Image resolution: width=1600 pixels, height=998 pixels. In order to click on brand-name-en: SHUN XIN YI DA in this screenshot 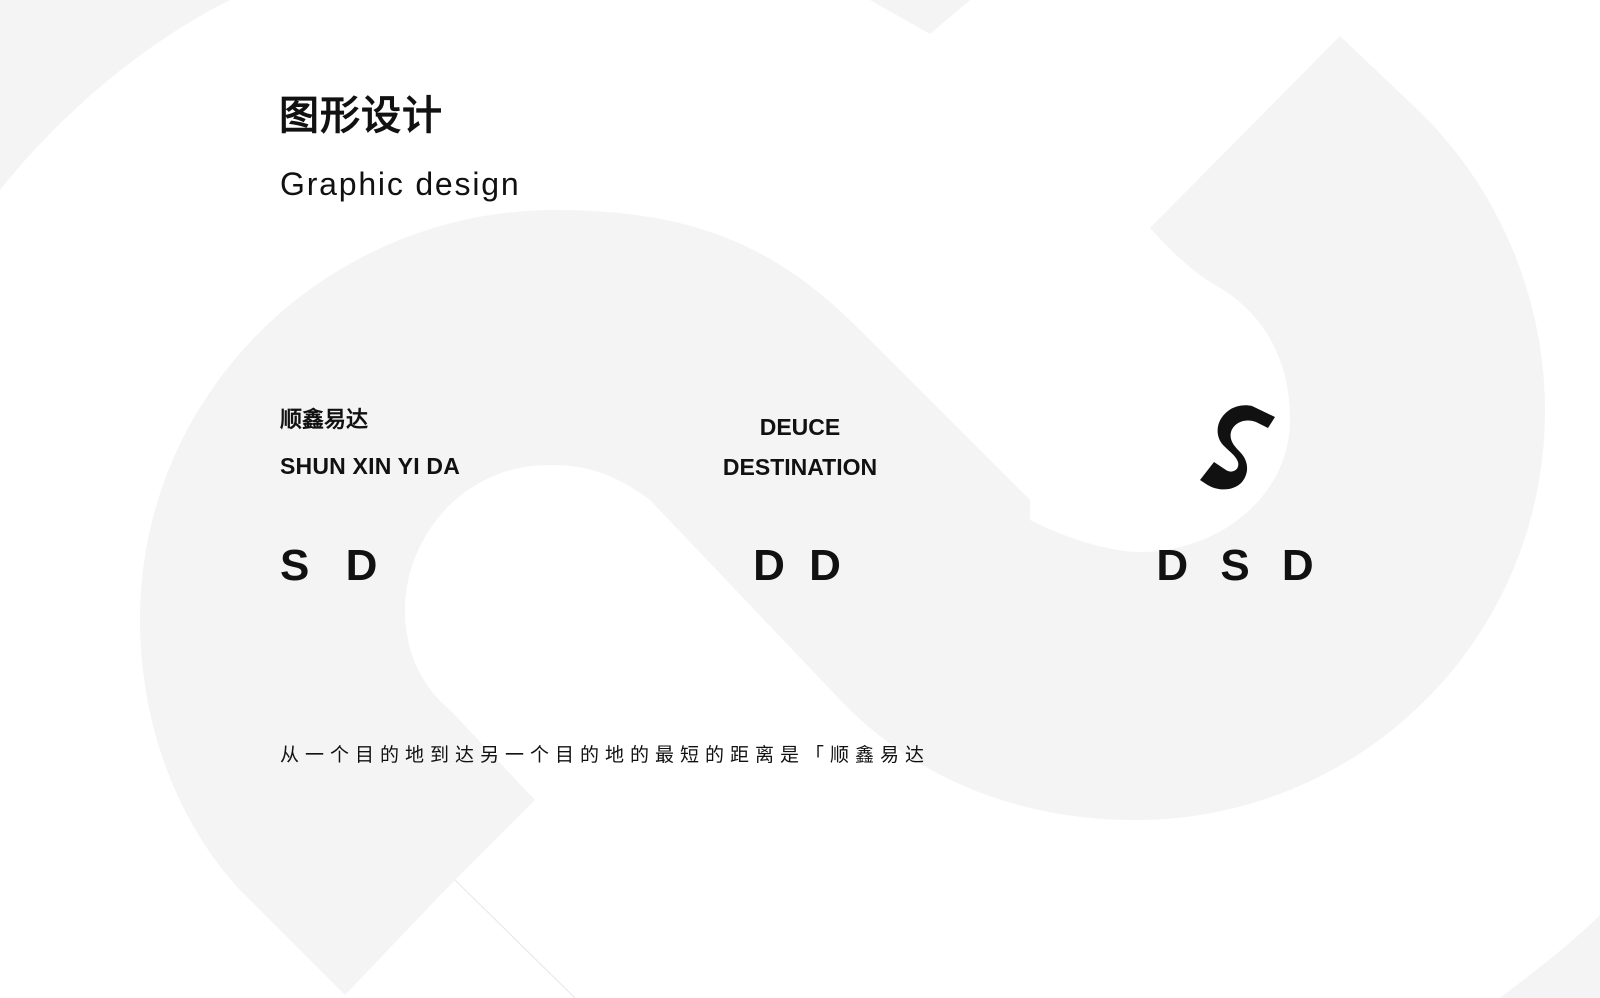, I will do `click(370, 466)`.